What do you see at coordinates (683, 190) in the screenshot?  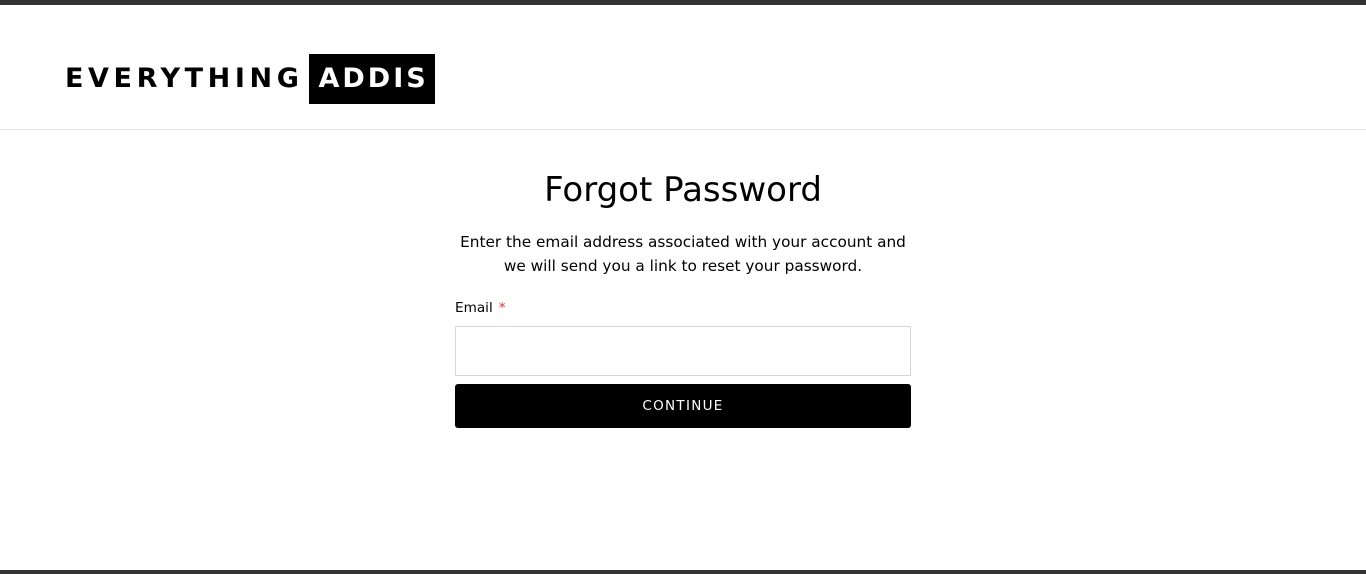 I see `page-title: Forgot Password` at bounding box center [683, 190].